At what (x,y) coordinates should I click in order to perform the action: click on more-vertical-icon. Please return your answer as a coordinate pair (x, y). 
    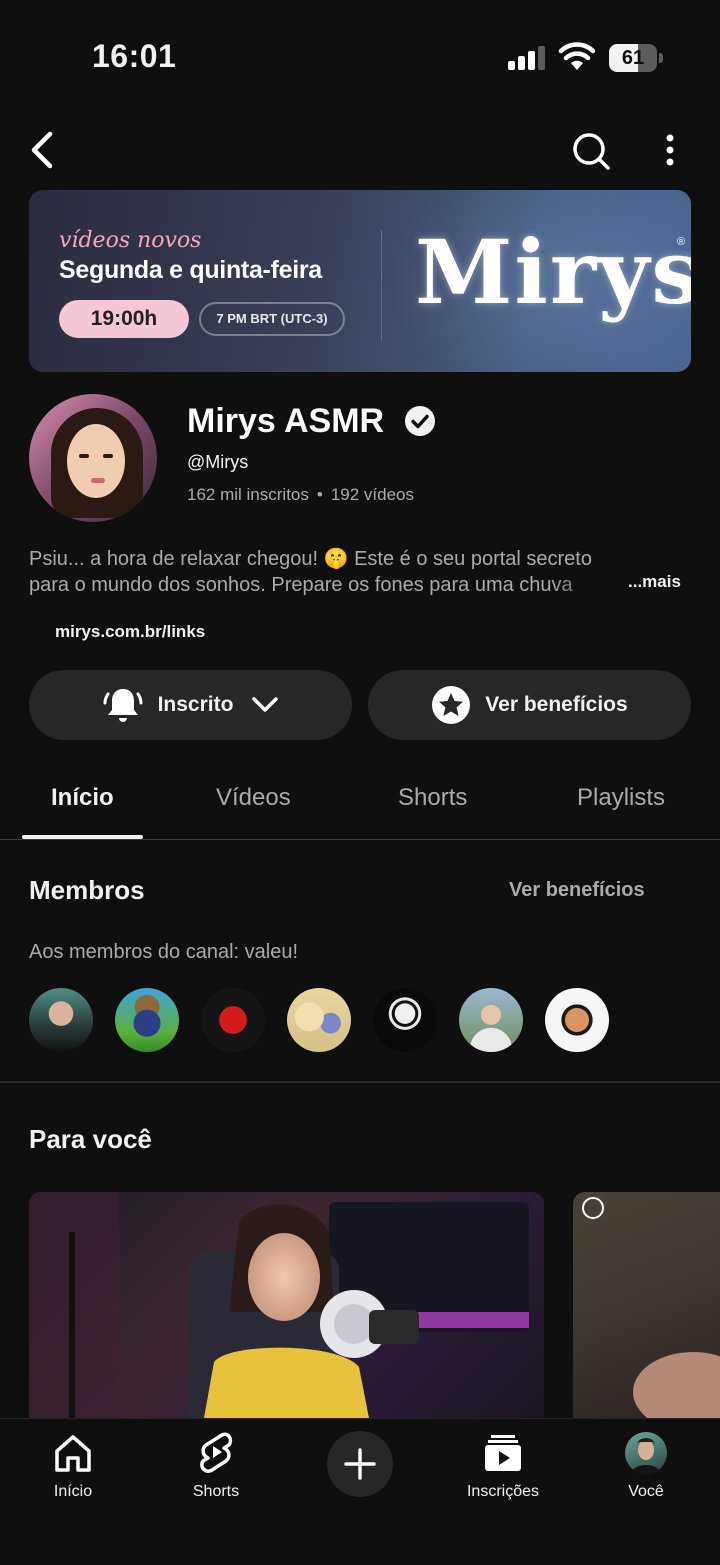
    Looking at the image, I should click on (670, 150).